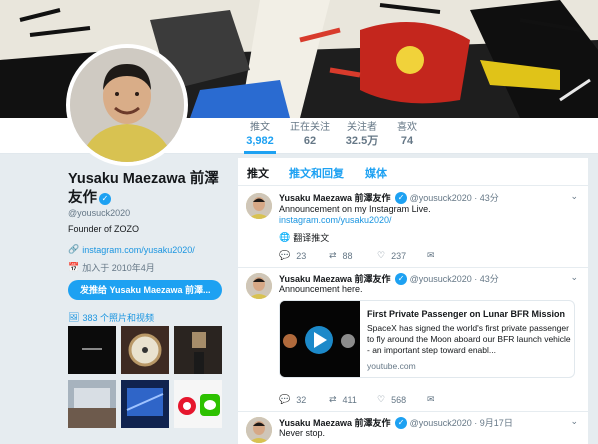 This screenshot has height=444, width=598. I want to click on profile-name: Yusaku Maezawa 前澤友作, so click(143, 188).